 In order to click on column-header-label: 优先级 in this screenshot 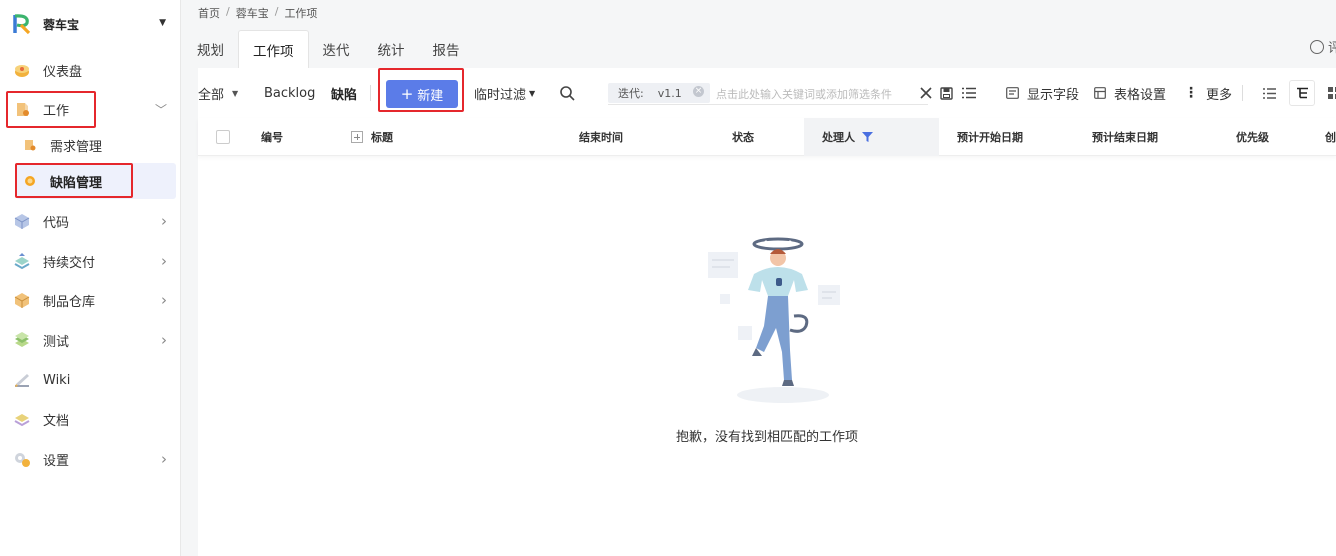, I will do `click(1252, 137)`.